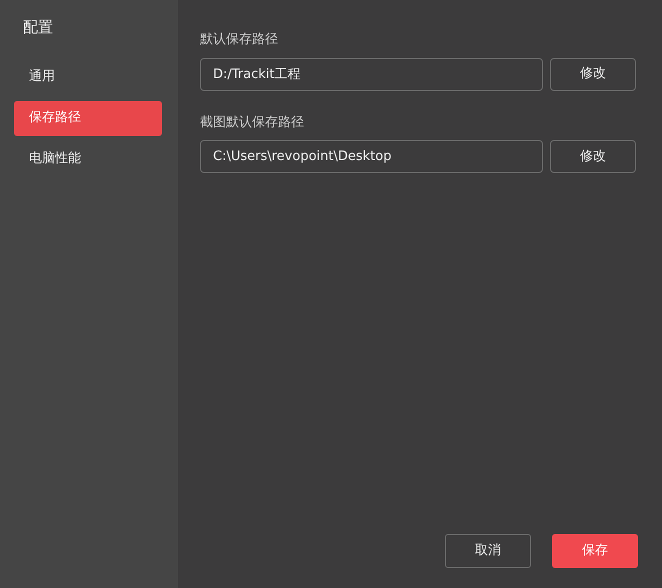  What do you see at coordinates (252, 123) in the screenshot?
I see `field-label: 截图默认保存路径` at bounding box center [252, 123].